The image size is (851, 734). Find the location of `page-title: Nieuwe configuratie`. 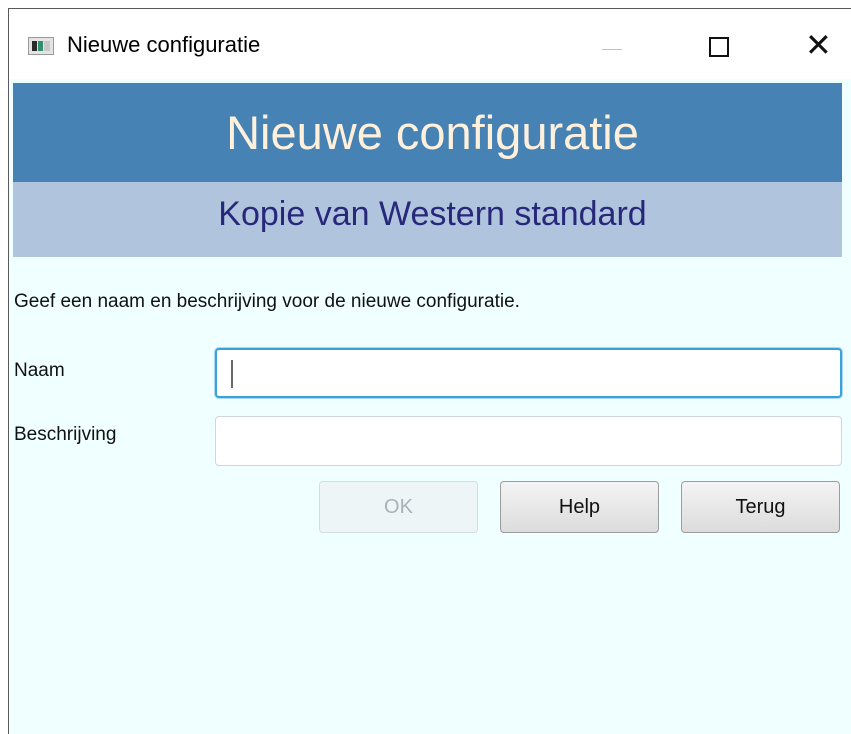

page-title: Nieuwe configuratie is located at coordinates (427, 132).